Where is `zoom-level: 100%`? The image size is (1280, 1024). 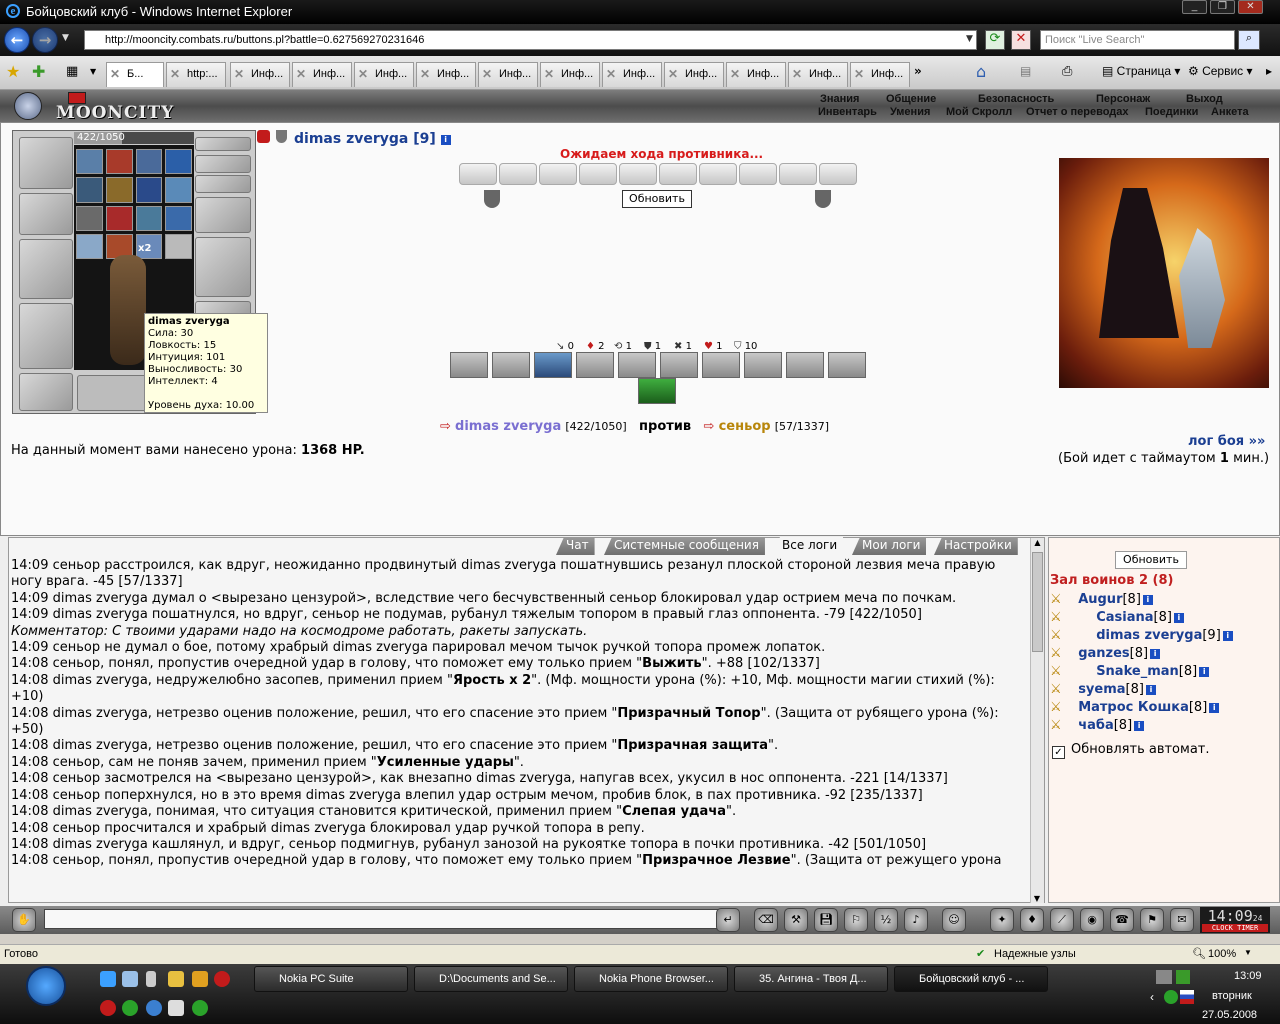 zoom-level: 100% is located at coordinates (1222, 954).